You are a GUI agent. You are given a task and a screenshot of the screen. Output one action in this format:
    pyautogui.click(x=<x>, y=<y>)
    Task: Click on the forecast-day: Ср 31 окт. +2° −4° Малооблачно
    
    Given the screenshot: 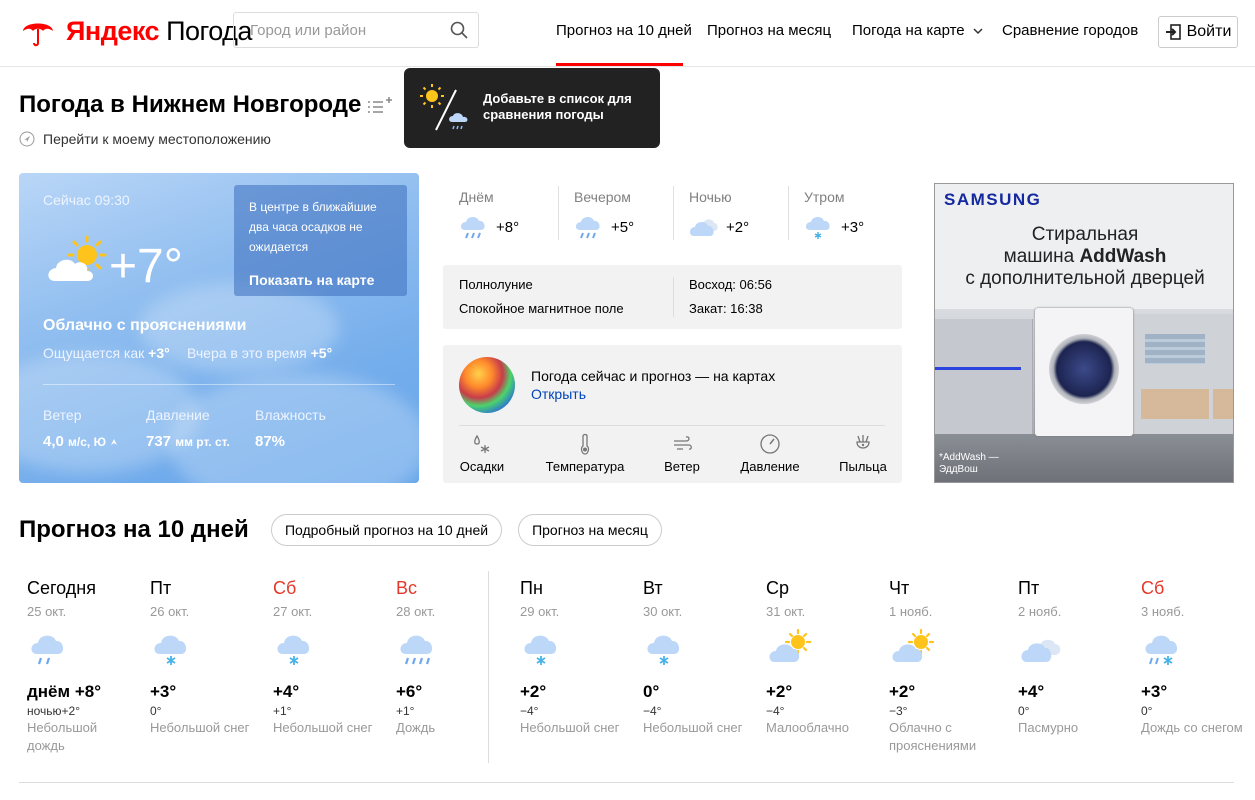 What is the action you would take?
    pyautogui.click(x=823, y=673)
    